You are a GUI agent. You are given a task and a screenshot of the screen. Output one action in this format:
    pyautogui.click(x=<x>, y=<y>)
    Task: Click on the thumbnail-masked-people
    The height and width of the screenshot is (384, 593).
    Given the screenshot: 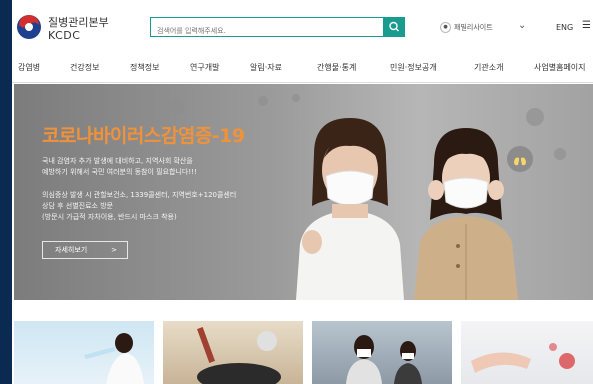 What is the action you would take?
    pyautogui.click(x=382, y=352)
    